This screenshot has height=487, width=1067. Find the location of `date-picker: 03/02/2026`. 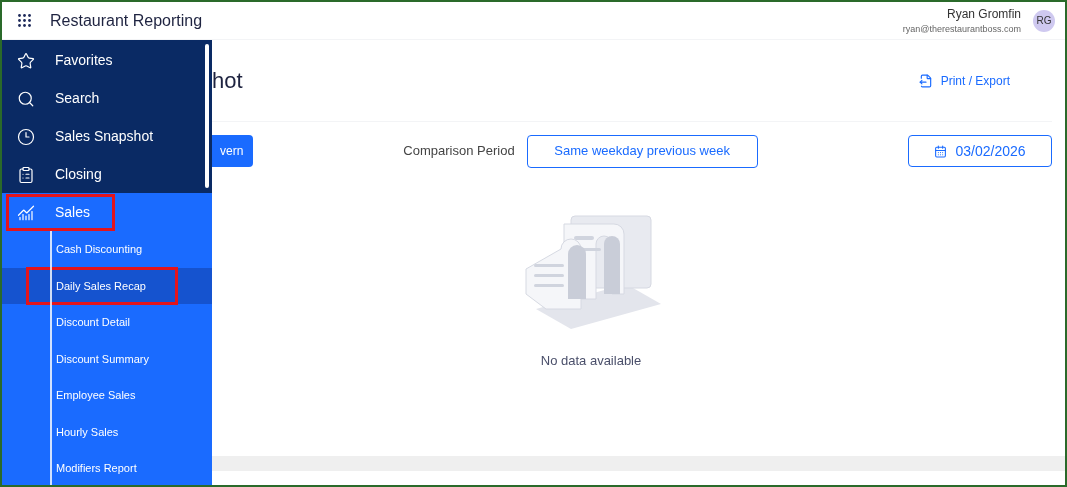

date-picker: 03/02/2026 is located at coordinates (980, 151).